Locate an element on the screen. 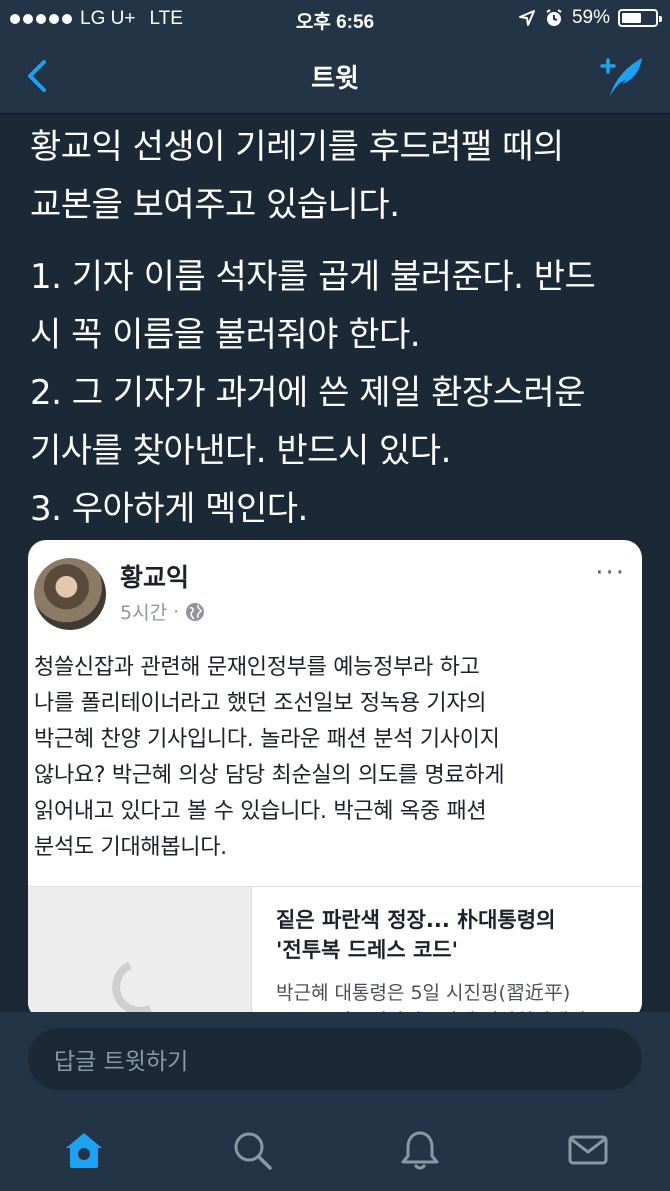 Image resolution: width=670 pixels, height=1191 pixels. loading-spinner-icon is located at coordinates (140, 985).